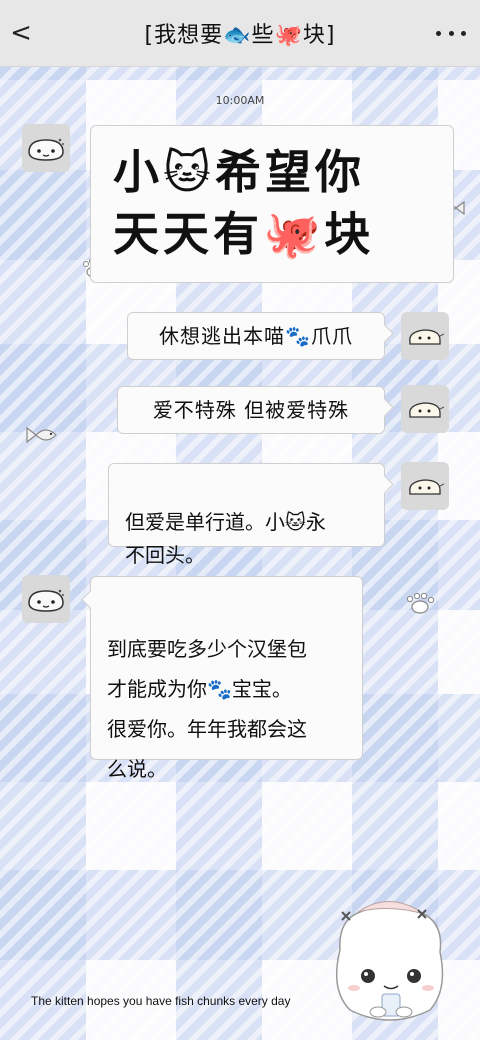 The width and height of the screenshot is (480, 1040). What do you see at coordinates (256, 336) in the screenshot?
I see `message-text: 休想逃出本喵🐾爪爪` at bounding box center [256, 336].